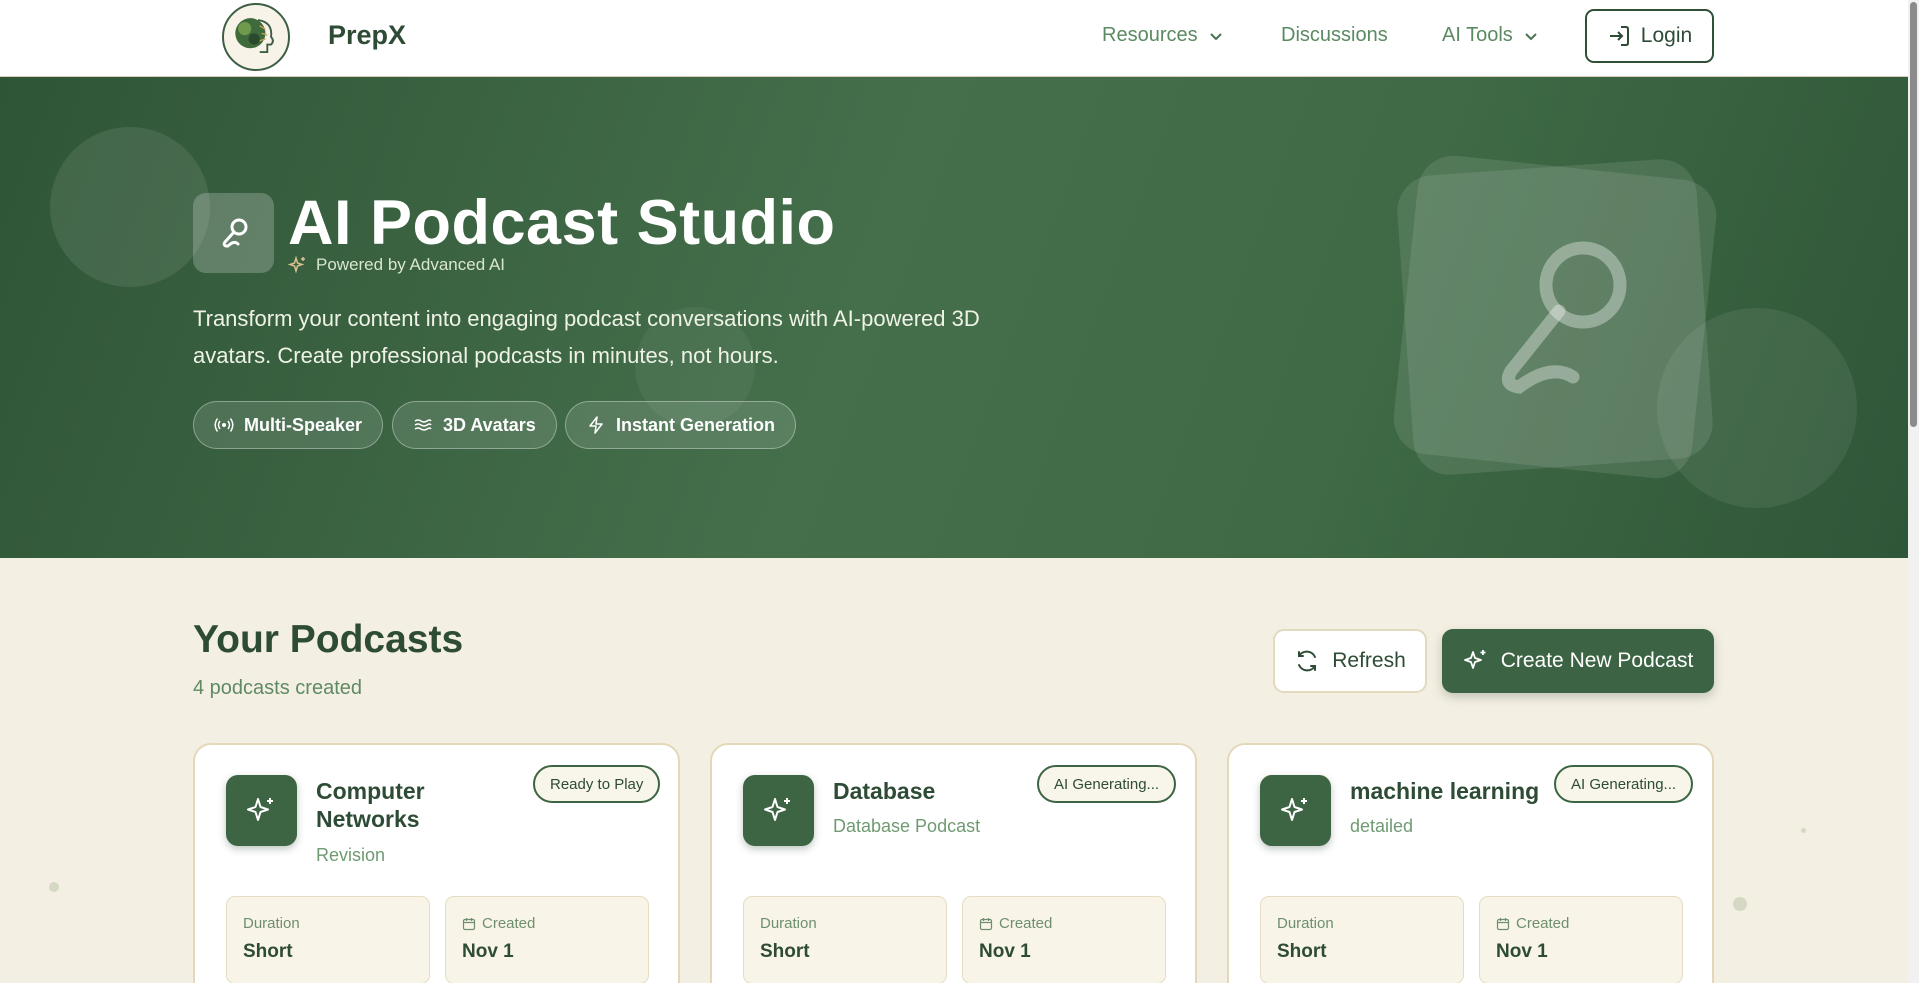  I want to click on powered-by-text: Powered by Advanced AI, so click(411, 264).